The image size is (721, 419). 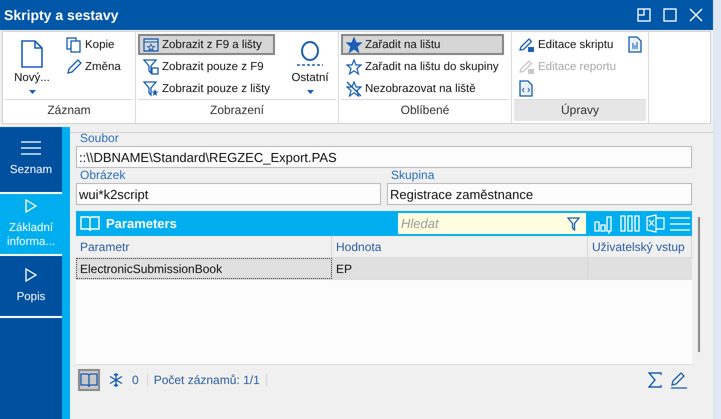 What do you see at coordinates (539, 194) in the screenshot?
I see `input-field: Registrace zaměstnance` at bounding box center [539, 194].